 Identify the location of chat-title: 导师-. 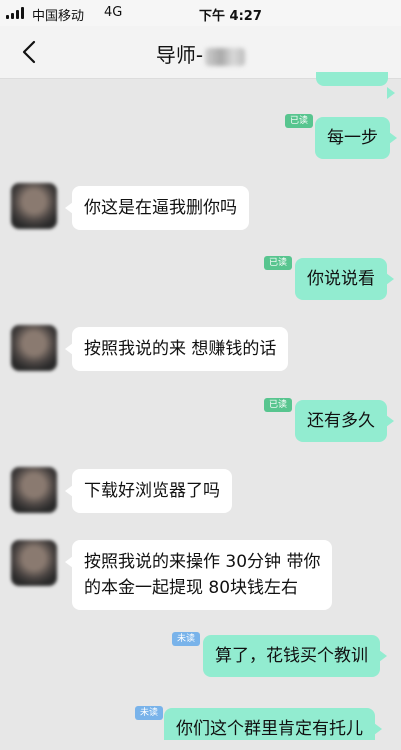
(200, 53).